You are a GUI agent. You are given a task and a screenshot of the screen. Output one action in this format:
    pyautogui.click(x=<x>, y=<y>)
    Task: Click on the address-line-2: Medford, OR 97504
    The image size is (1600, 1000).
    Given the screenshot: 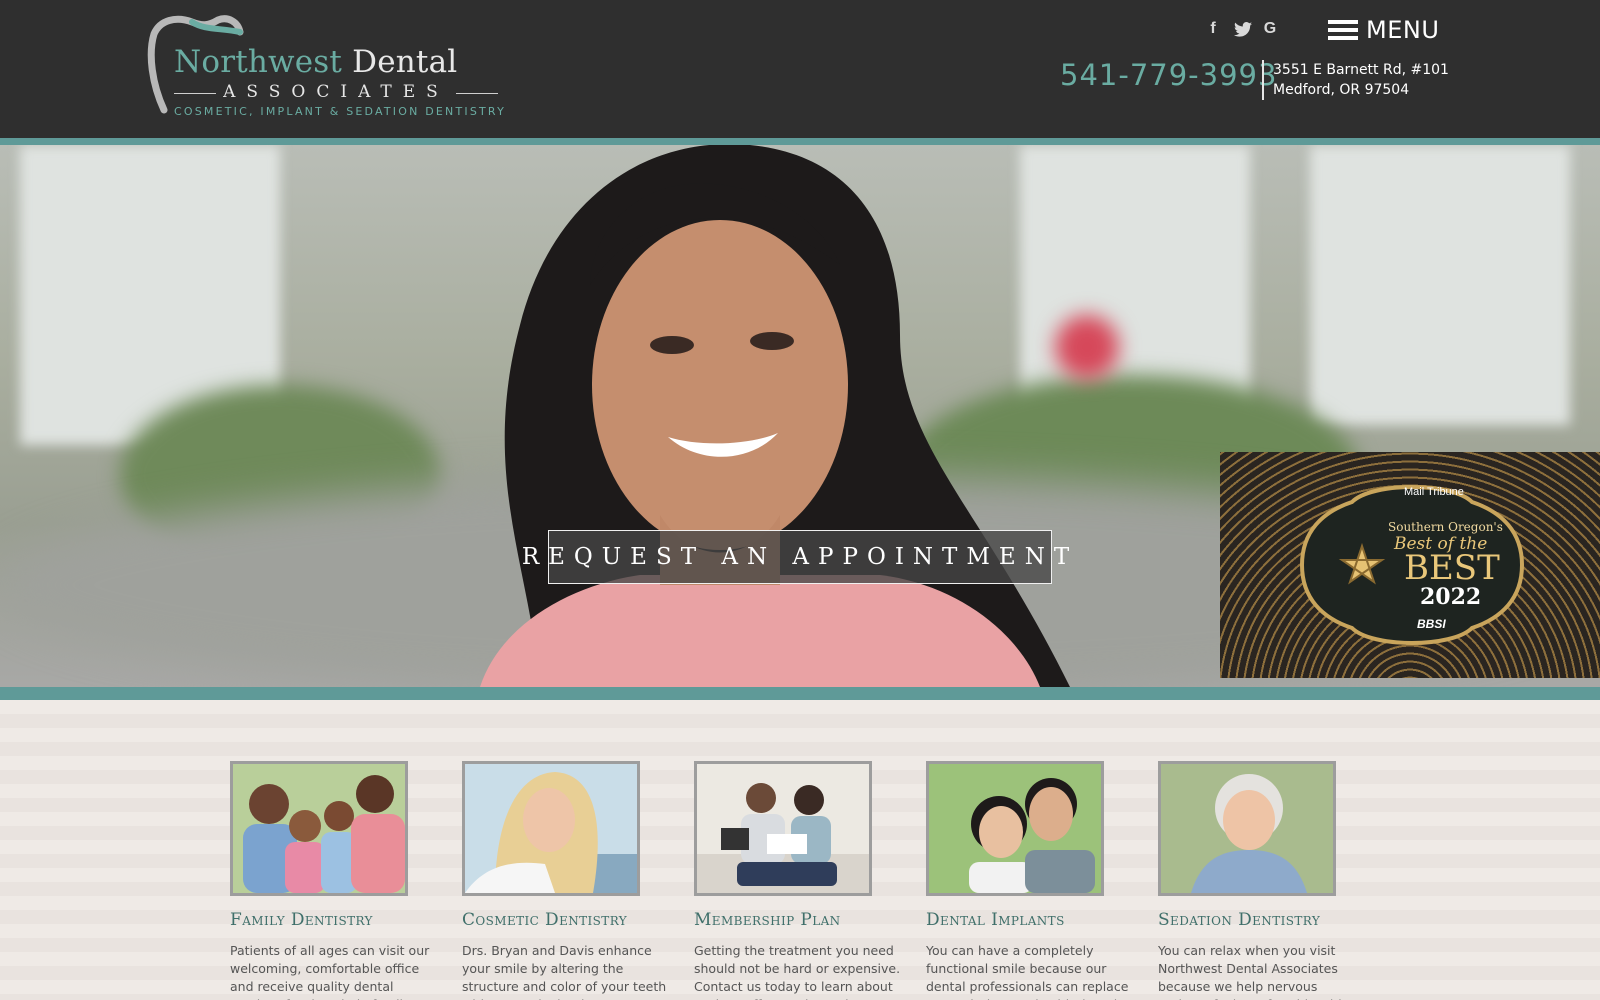 What is the action you would take?
    pyautogui.click(x=1341, y=90)
    